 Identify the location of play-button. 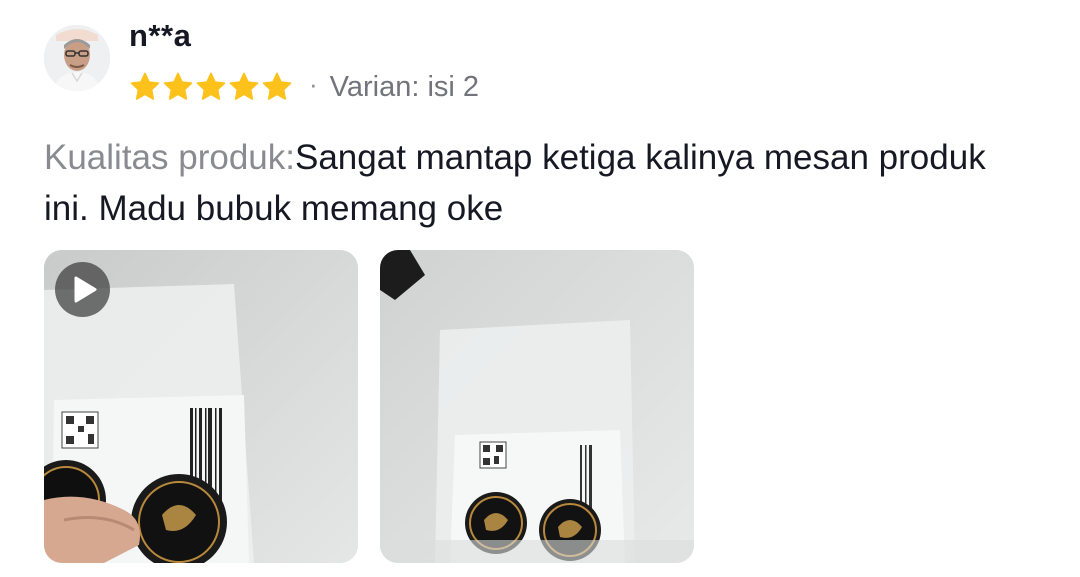
(82, 289).